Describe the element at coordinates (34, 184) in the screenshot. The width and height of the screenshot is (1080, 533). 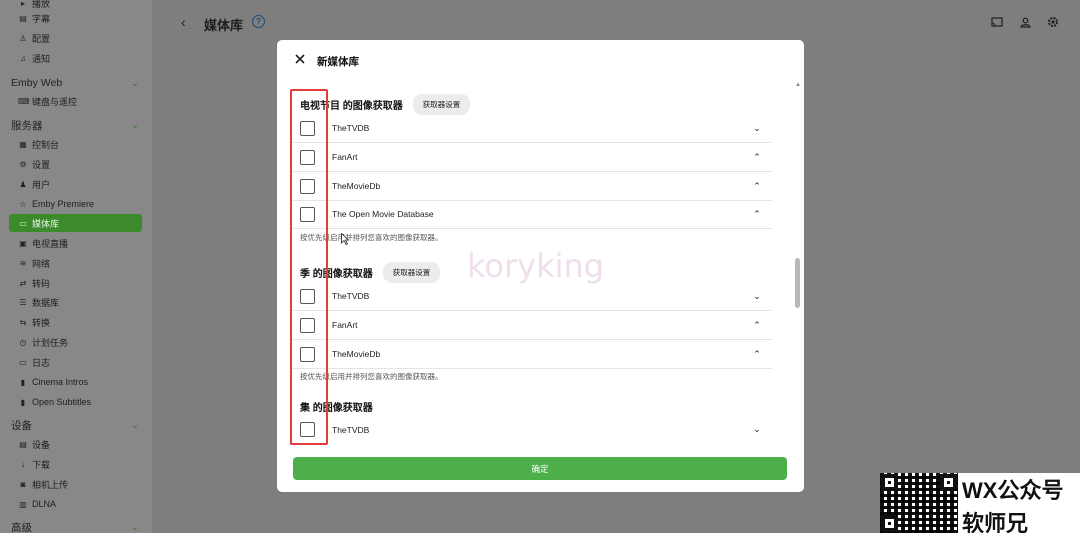
I see `sidebar-item-users: ♟ 用户` at that location.